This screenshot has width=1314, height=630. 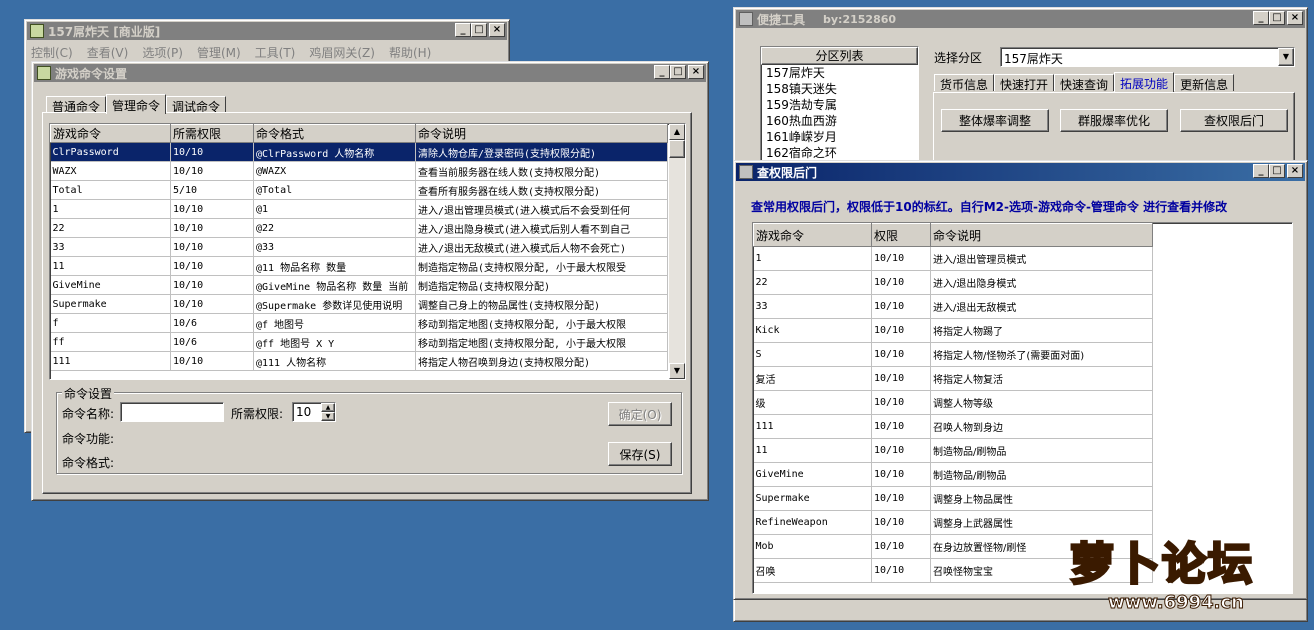 What do you see at coordinates (196, 105) in the screenshot?
I see `tab-debug-commands: 调试命令` at bounding box center [196, 105].